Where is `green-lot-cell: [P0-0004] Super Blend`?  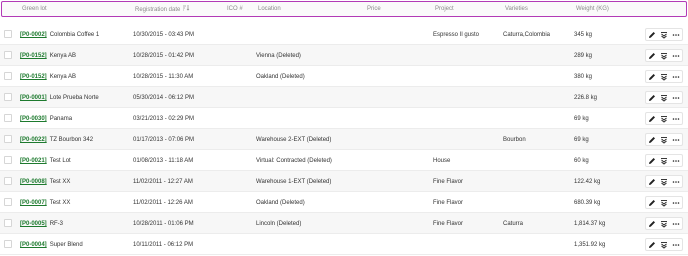
green-lot-cell: [P0-0004] Super Blend is located at coordinates (51, 245).